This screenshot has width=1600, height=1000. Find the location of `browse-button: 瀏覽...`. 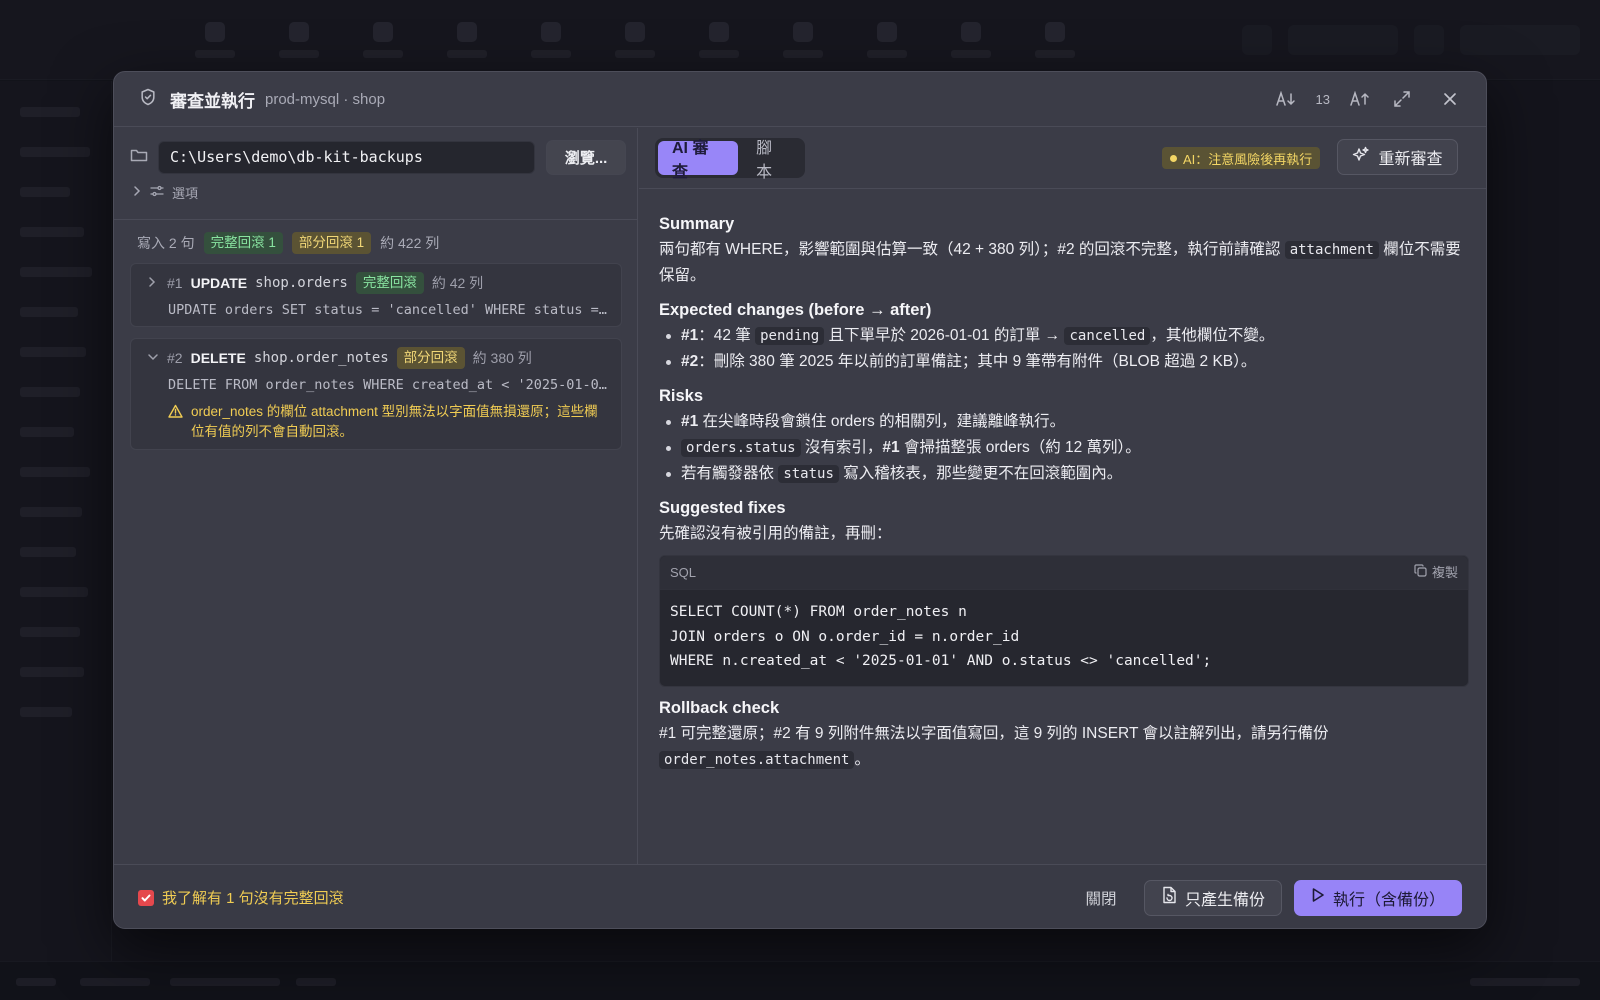

browse-button: 瀏覽... is located at coordinates (586, 157).